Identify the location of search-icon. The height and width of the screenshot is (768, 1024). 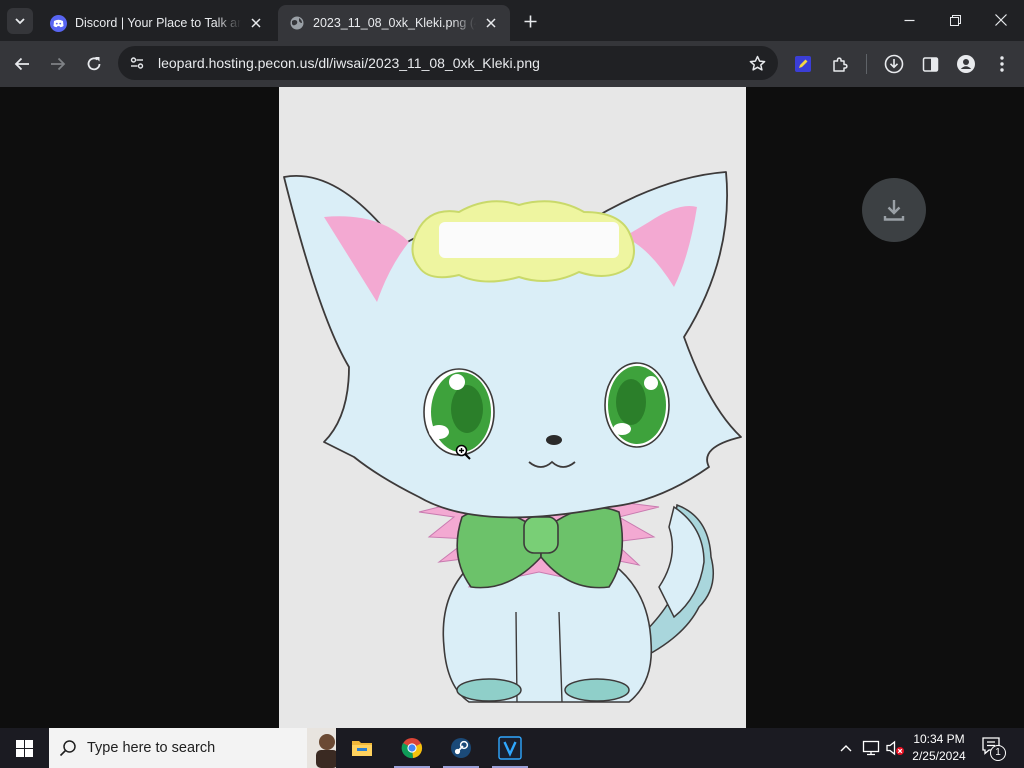
(68, 748).